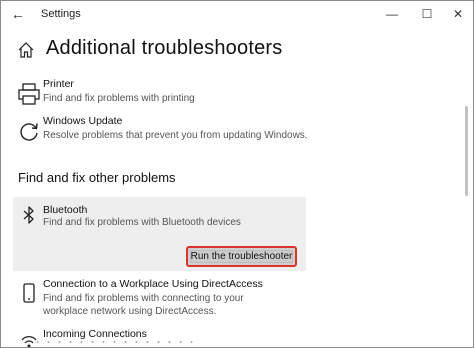 This screenshot has height=348, width=474. Describe the element at coordinates (61, 14) in the screenshot. I see `app-title: Settings` at that location.